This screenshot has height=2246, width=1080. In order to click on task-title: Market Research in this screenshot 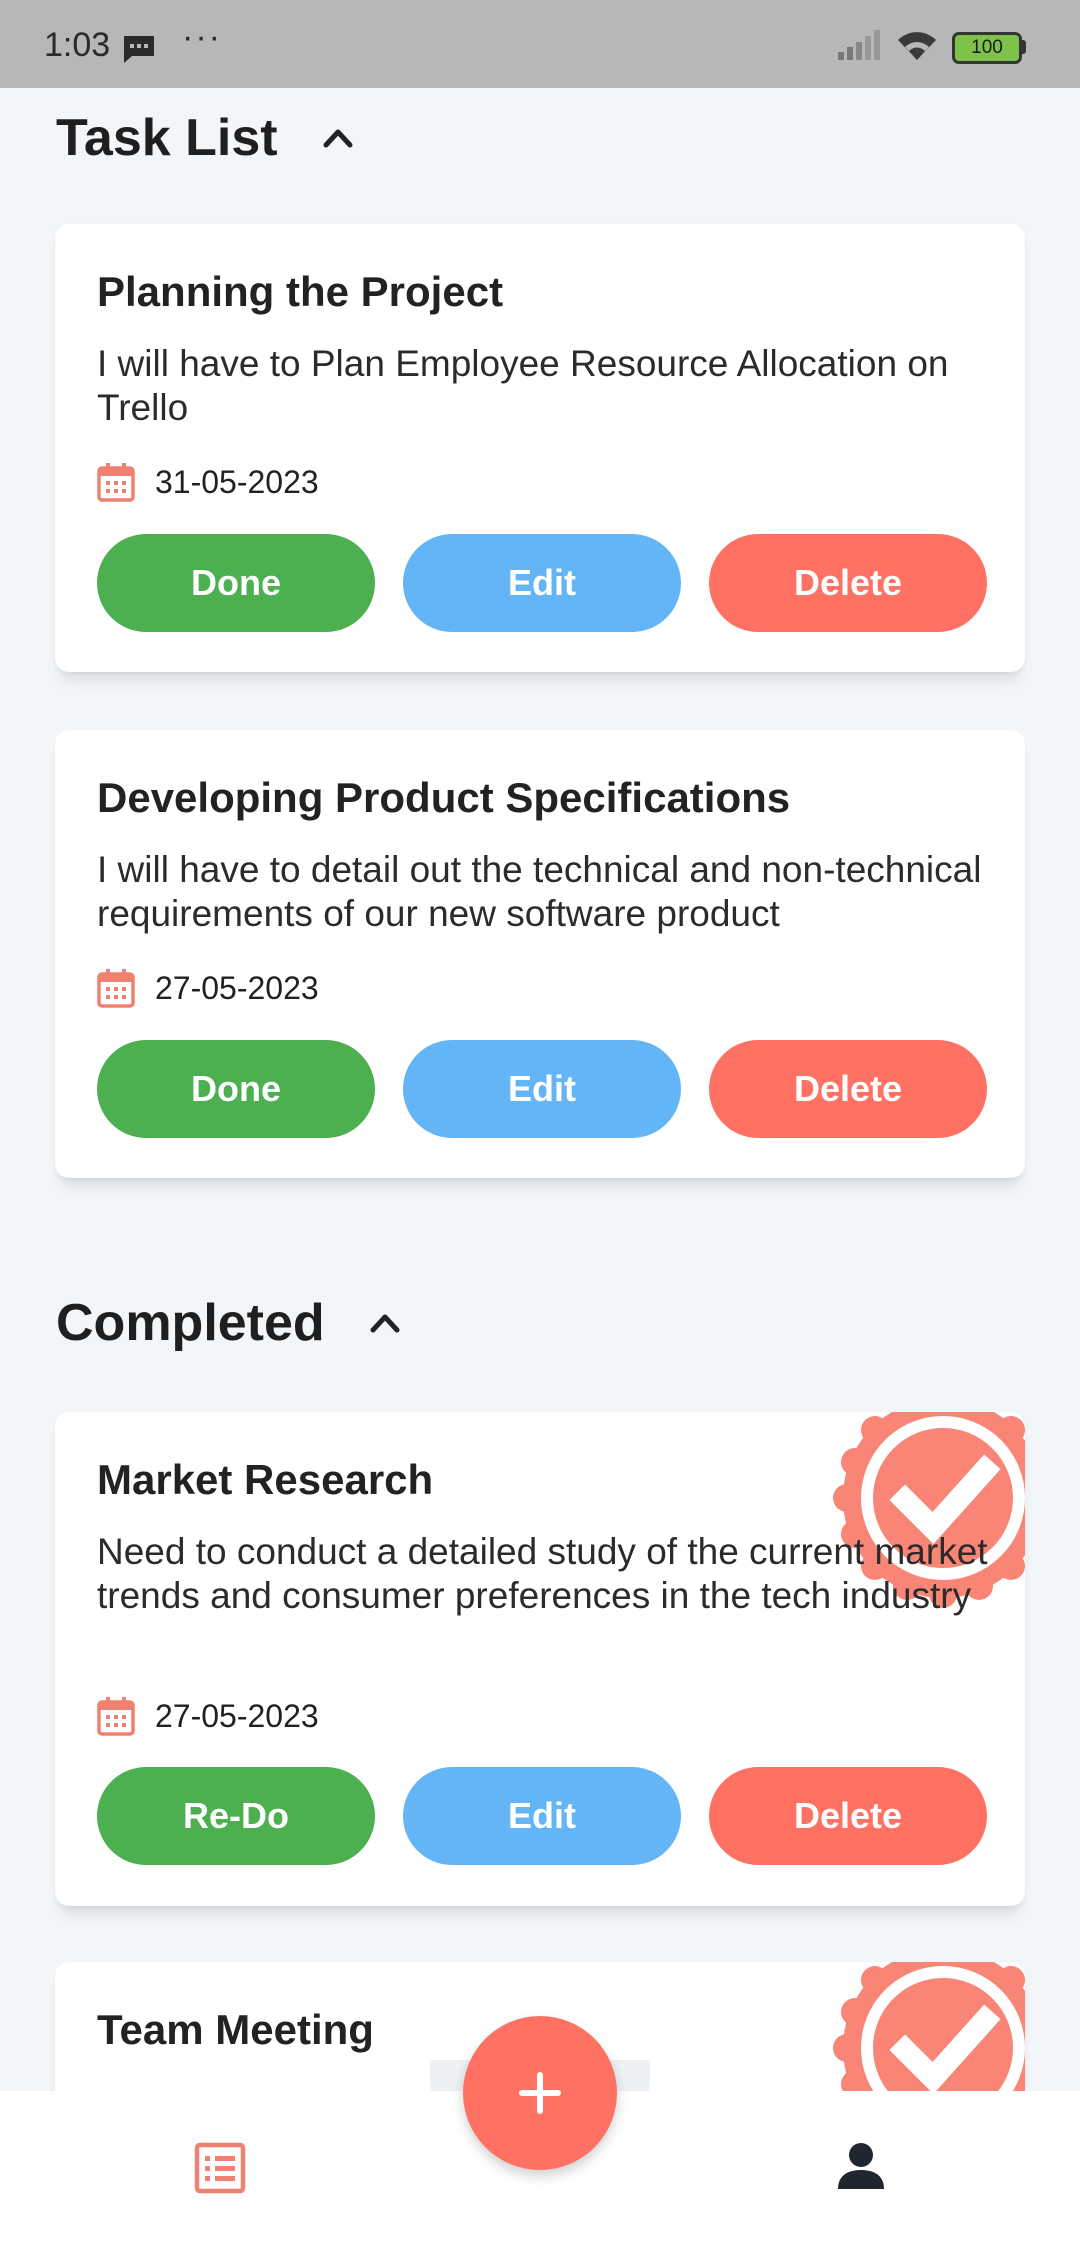, I will do `click(265, 1479)`.